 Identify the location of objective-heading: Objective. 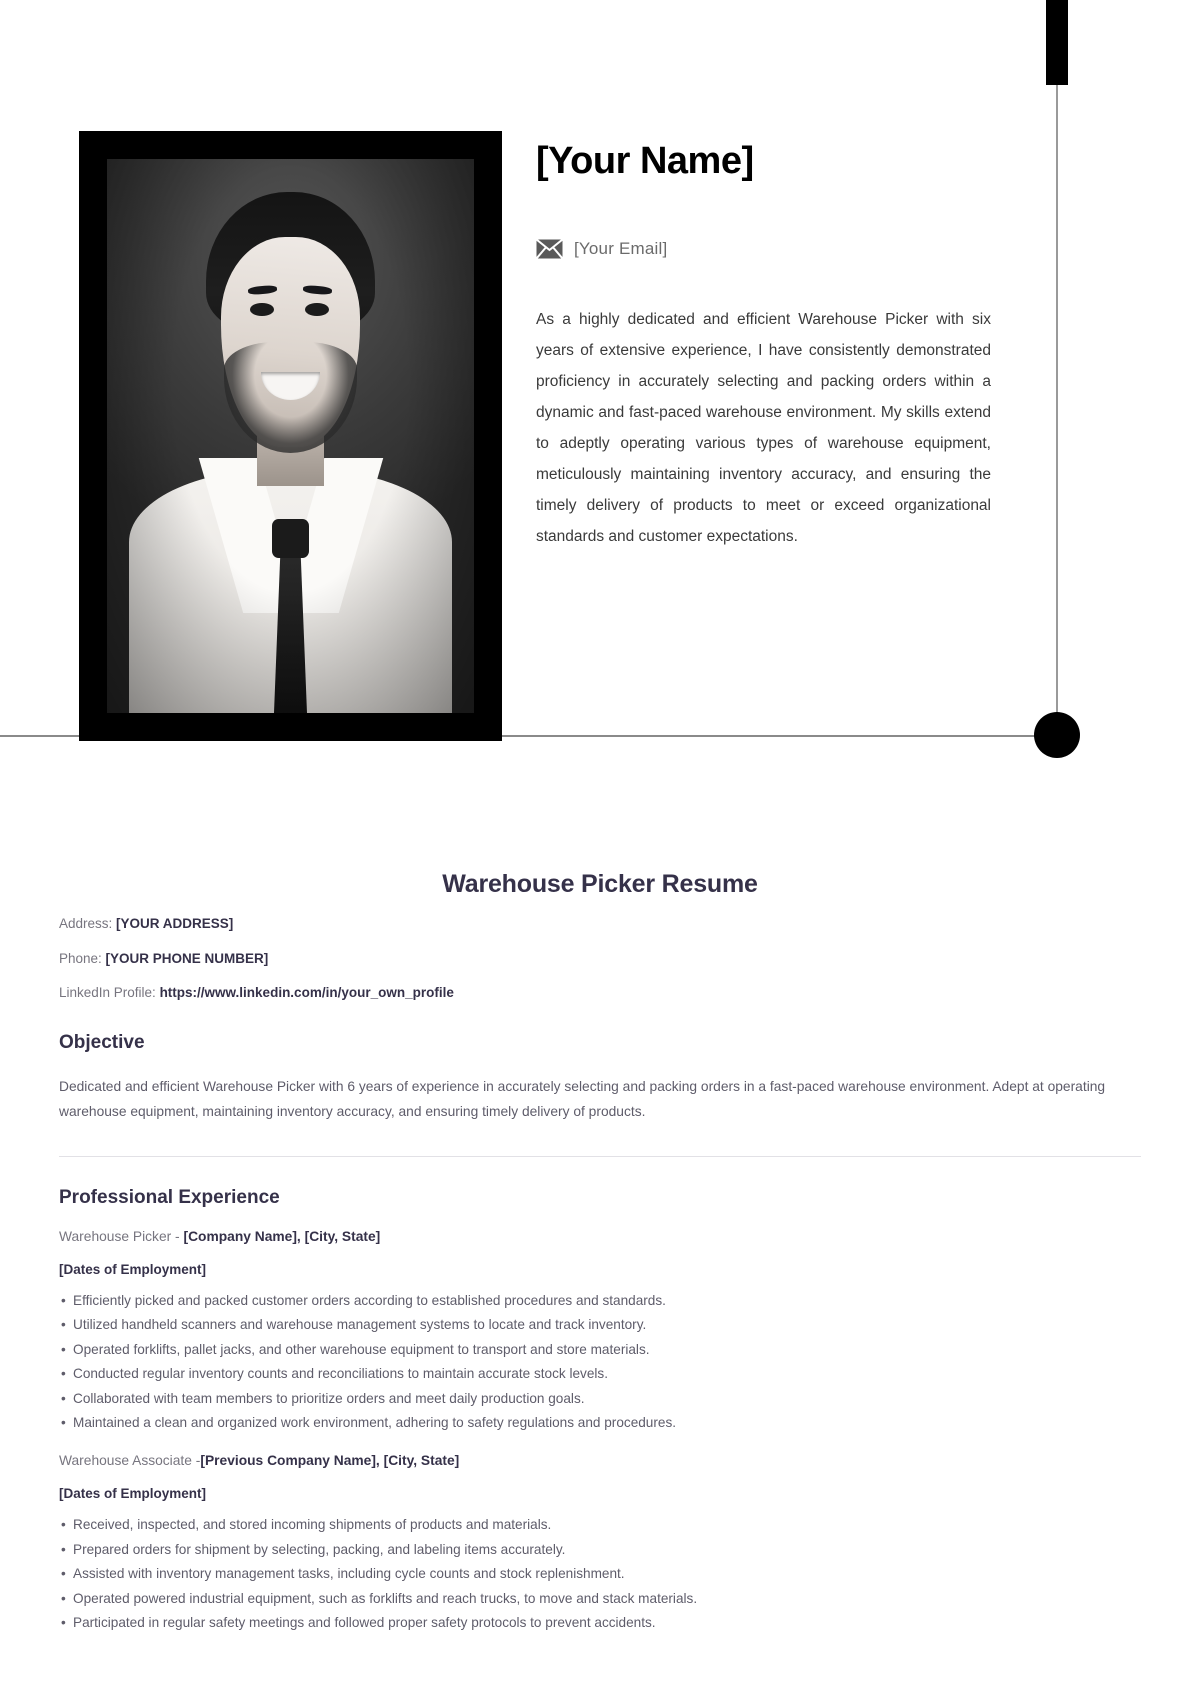
(102, 1042).